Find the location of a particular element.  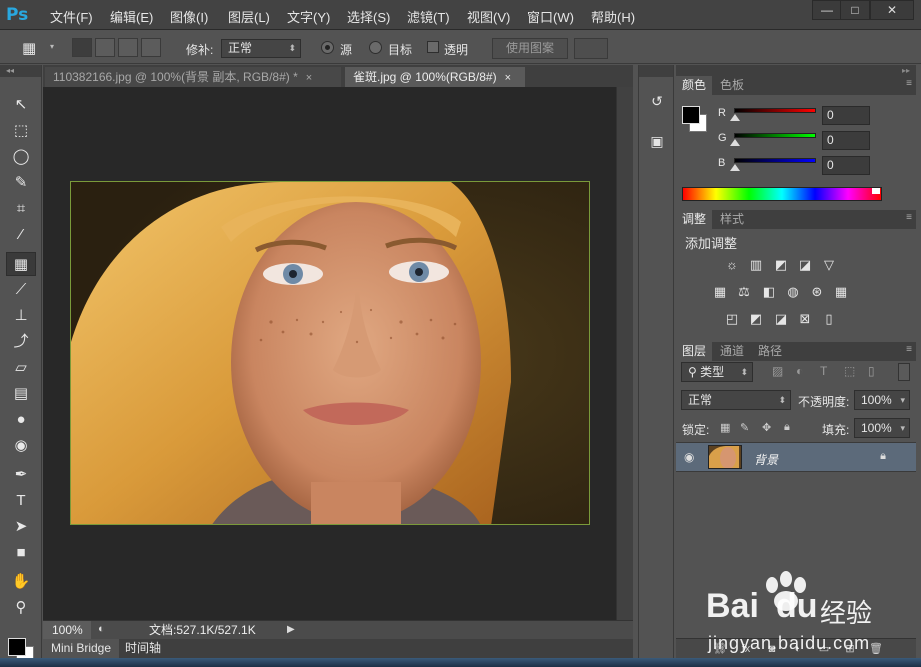

quick-selection-tool-icon: ✎ is located at coordinates (21, 183).